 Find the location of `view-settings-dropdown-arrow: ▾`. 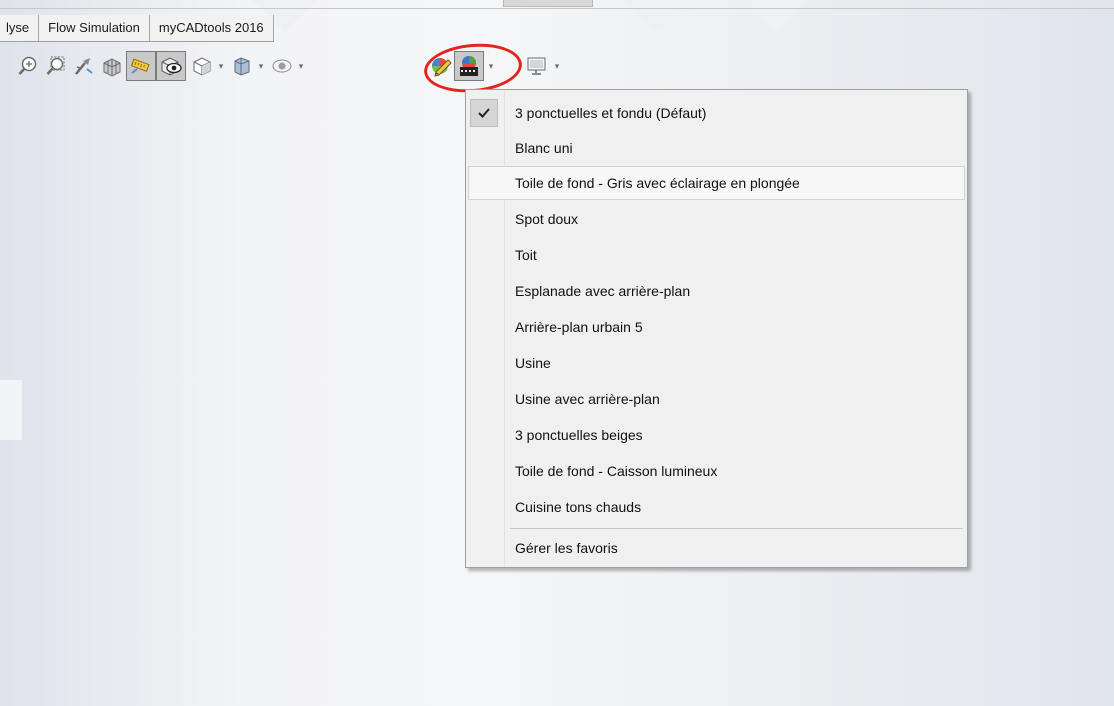

view-settings-dropdown-arrow: ▾ is located at coordinates (557, 66).